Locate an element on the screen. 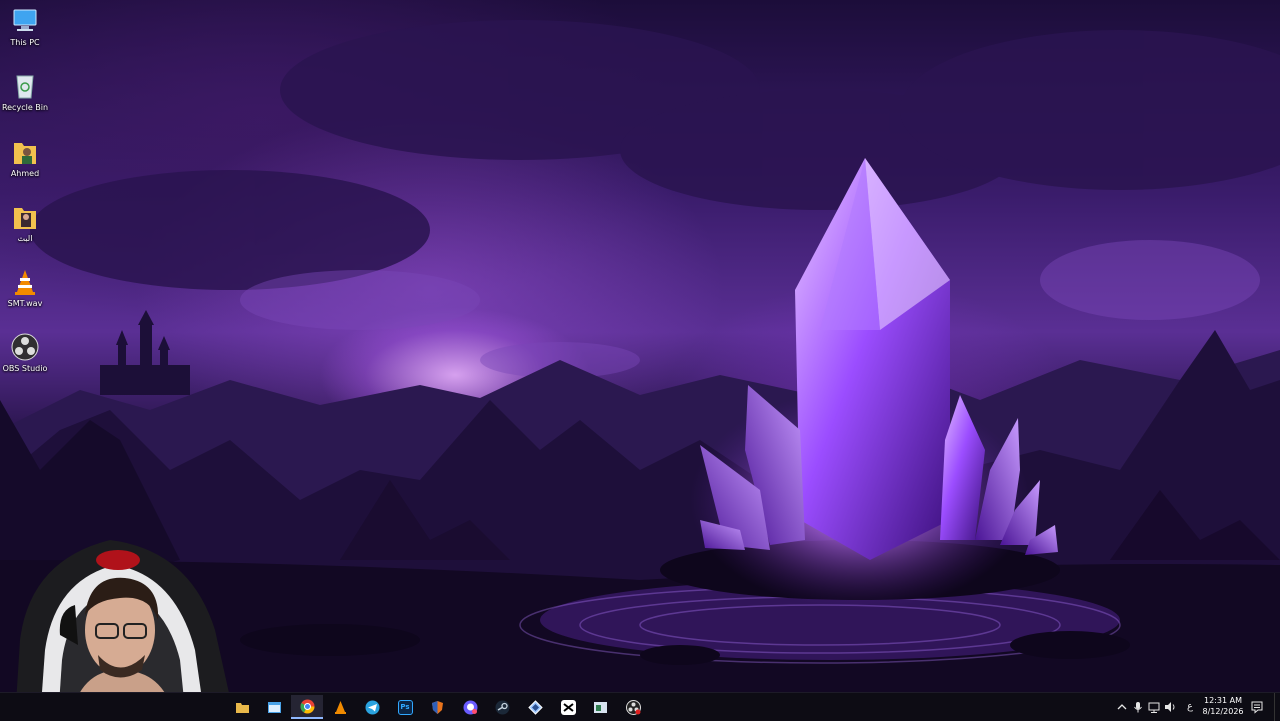  taskbar-app-file-explorer is located at coordinates (242, 707).